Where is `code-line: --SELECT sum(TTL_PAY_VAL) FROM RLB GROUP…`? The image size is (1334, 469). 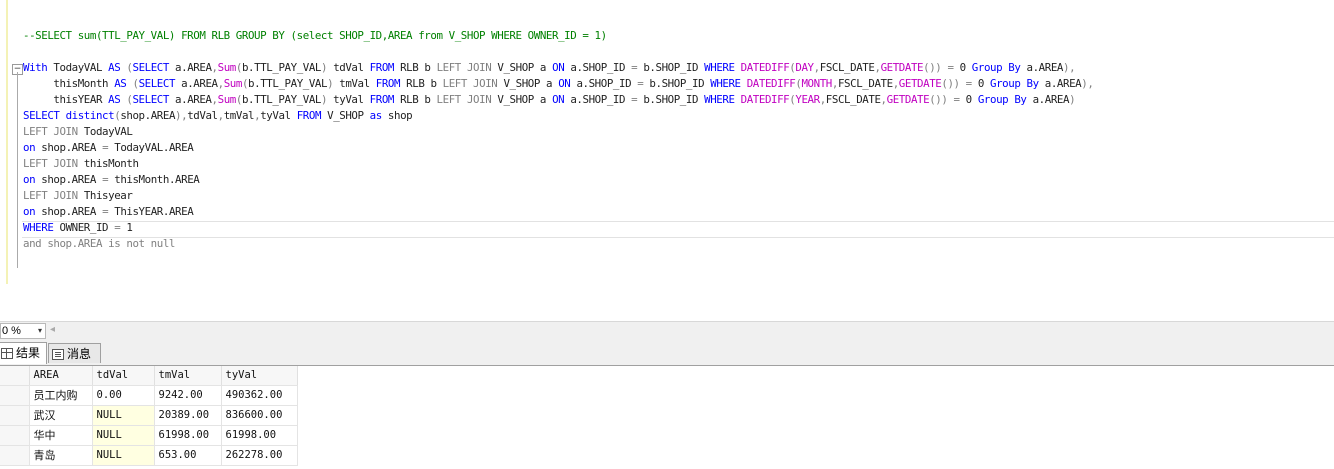 code-line: --SELECT sum(TTL_PAY_VAL) FROM RLB GROUP… is located at coordinates (315, 36).